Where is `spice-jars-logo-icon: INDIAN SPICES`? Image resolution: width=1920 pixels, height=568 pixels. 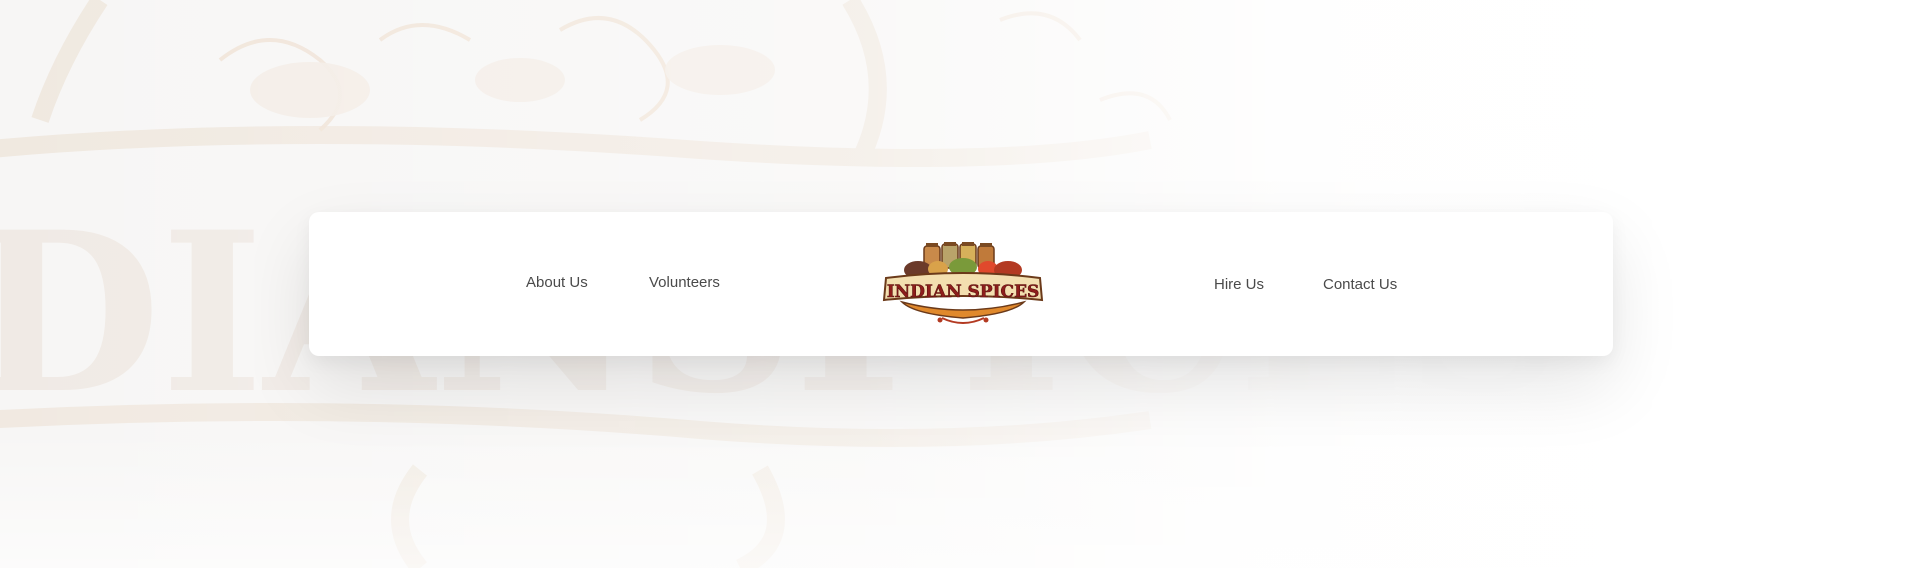
spice-jars-logo-icon: INDIAN SPICES is located at coordinates (963, 283).